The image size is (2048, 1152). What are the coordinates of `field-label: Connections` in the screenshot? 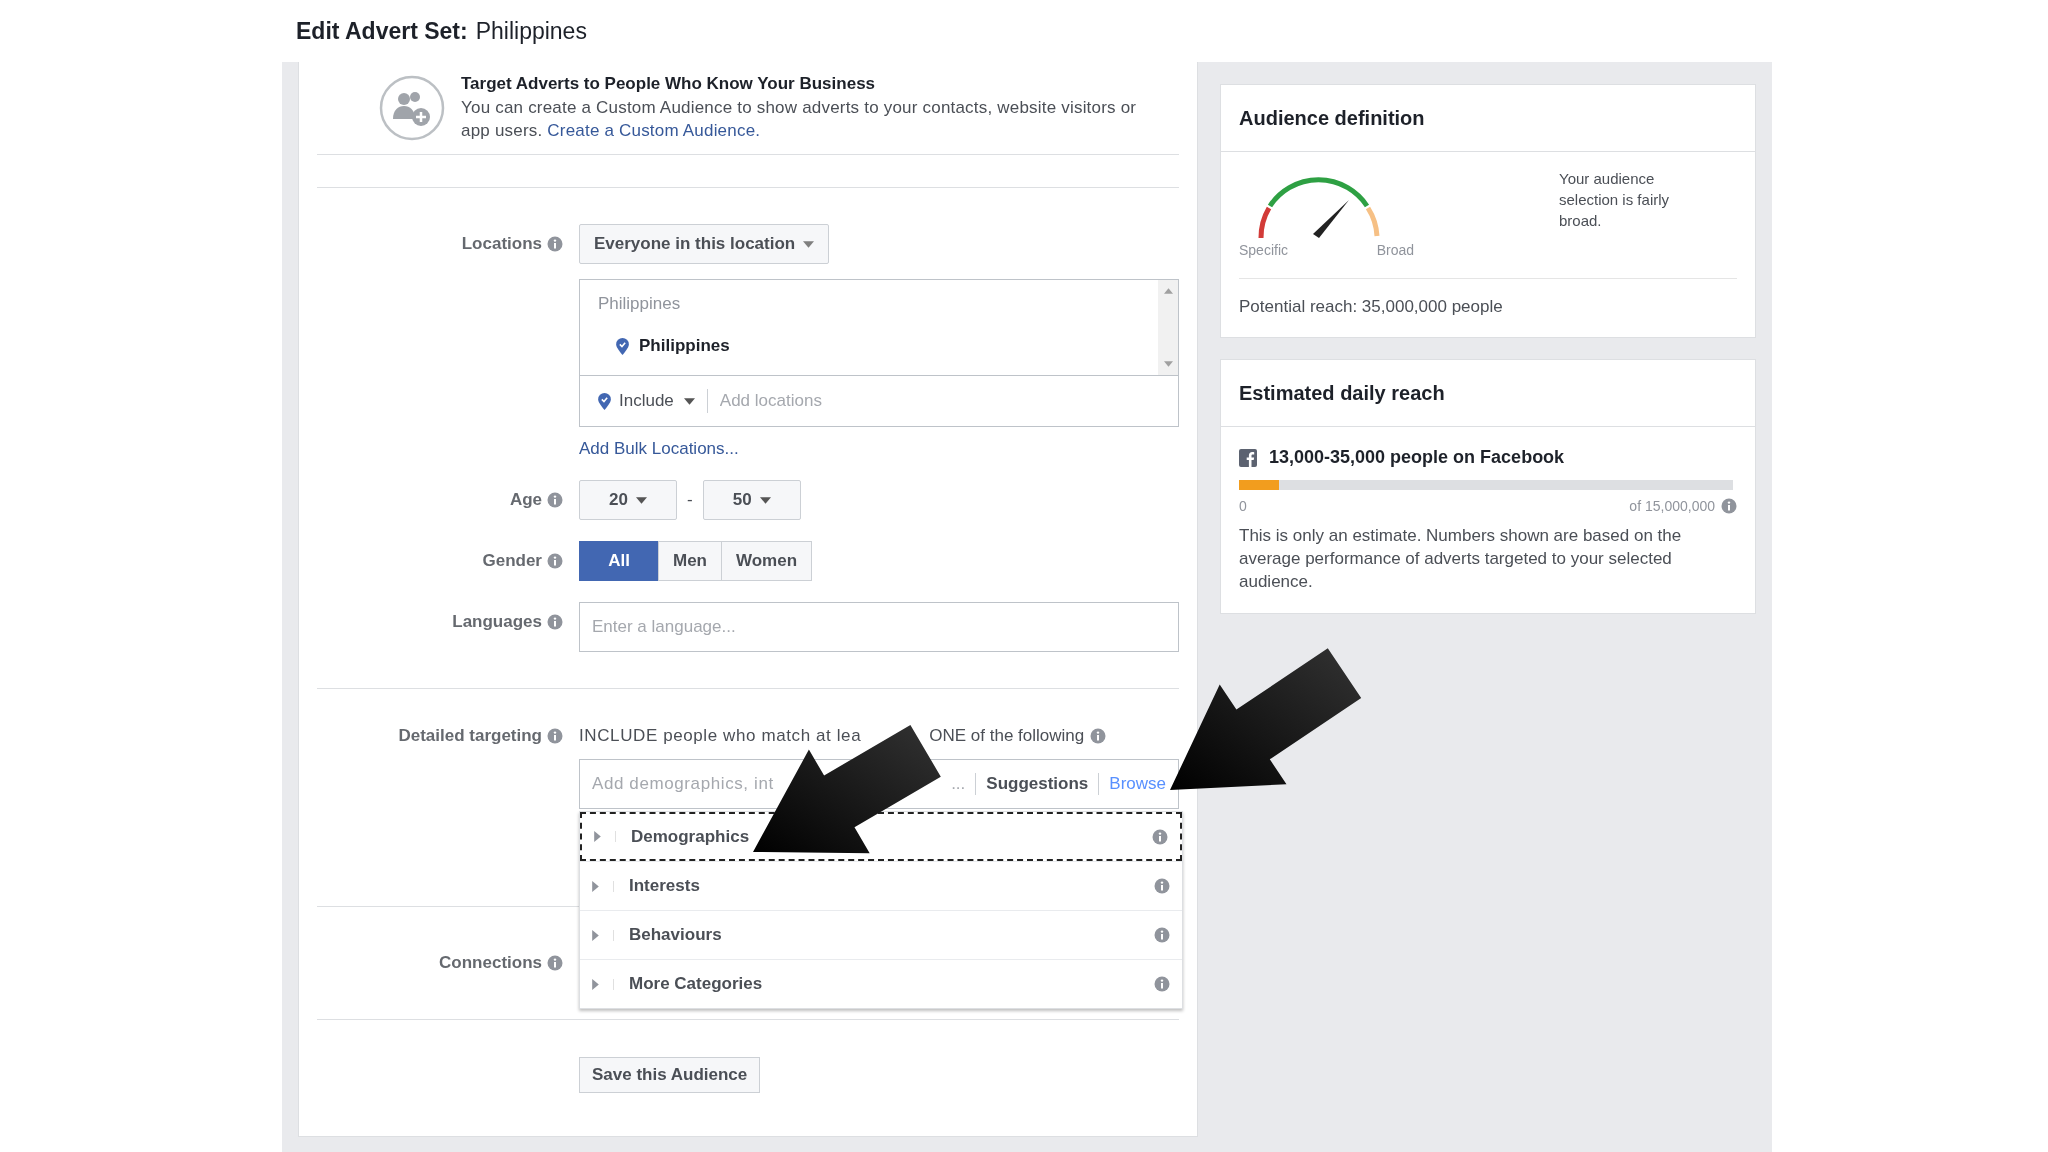 It's located at (490, 963).